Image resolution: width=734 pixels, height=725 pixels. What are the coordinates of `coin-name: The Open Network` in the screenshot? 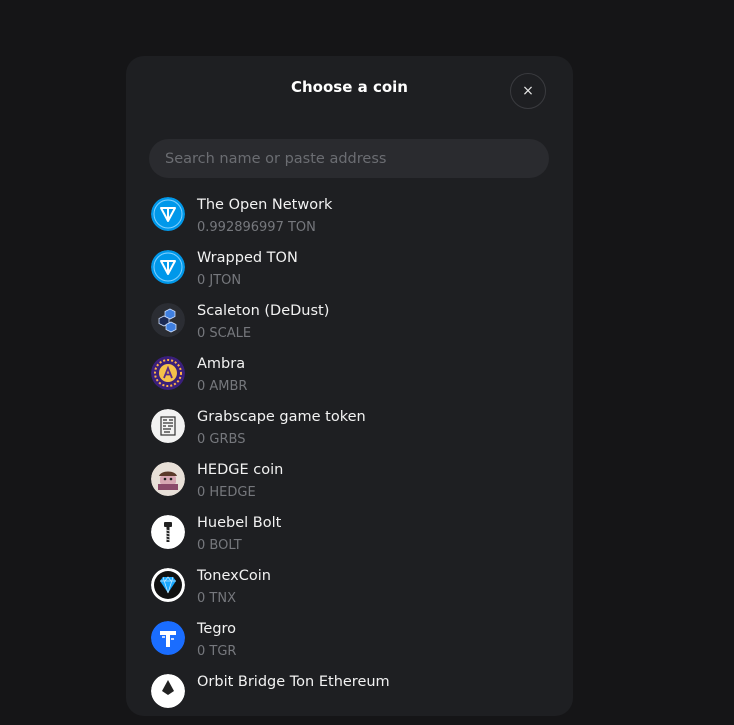 It's located at (265, 205).